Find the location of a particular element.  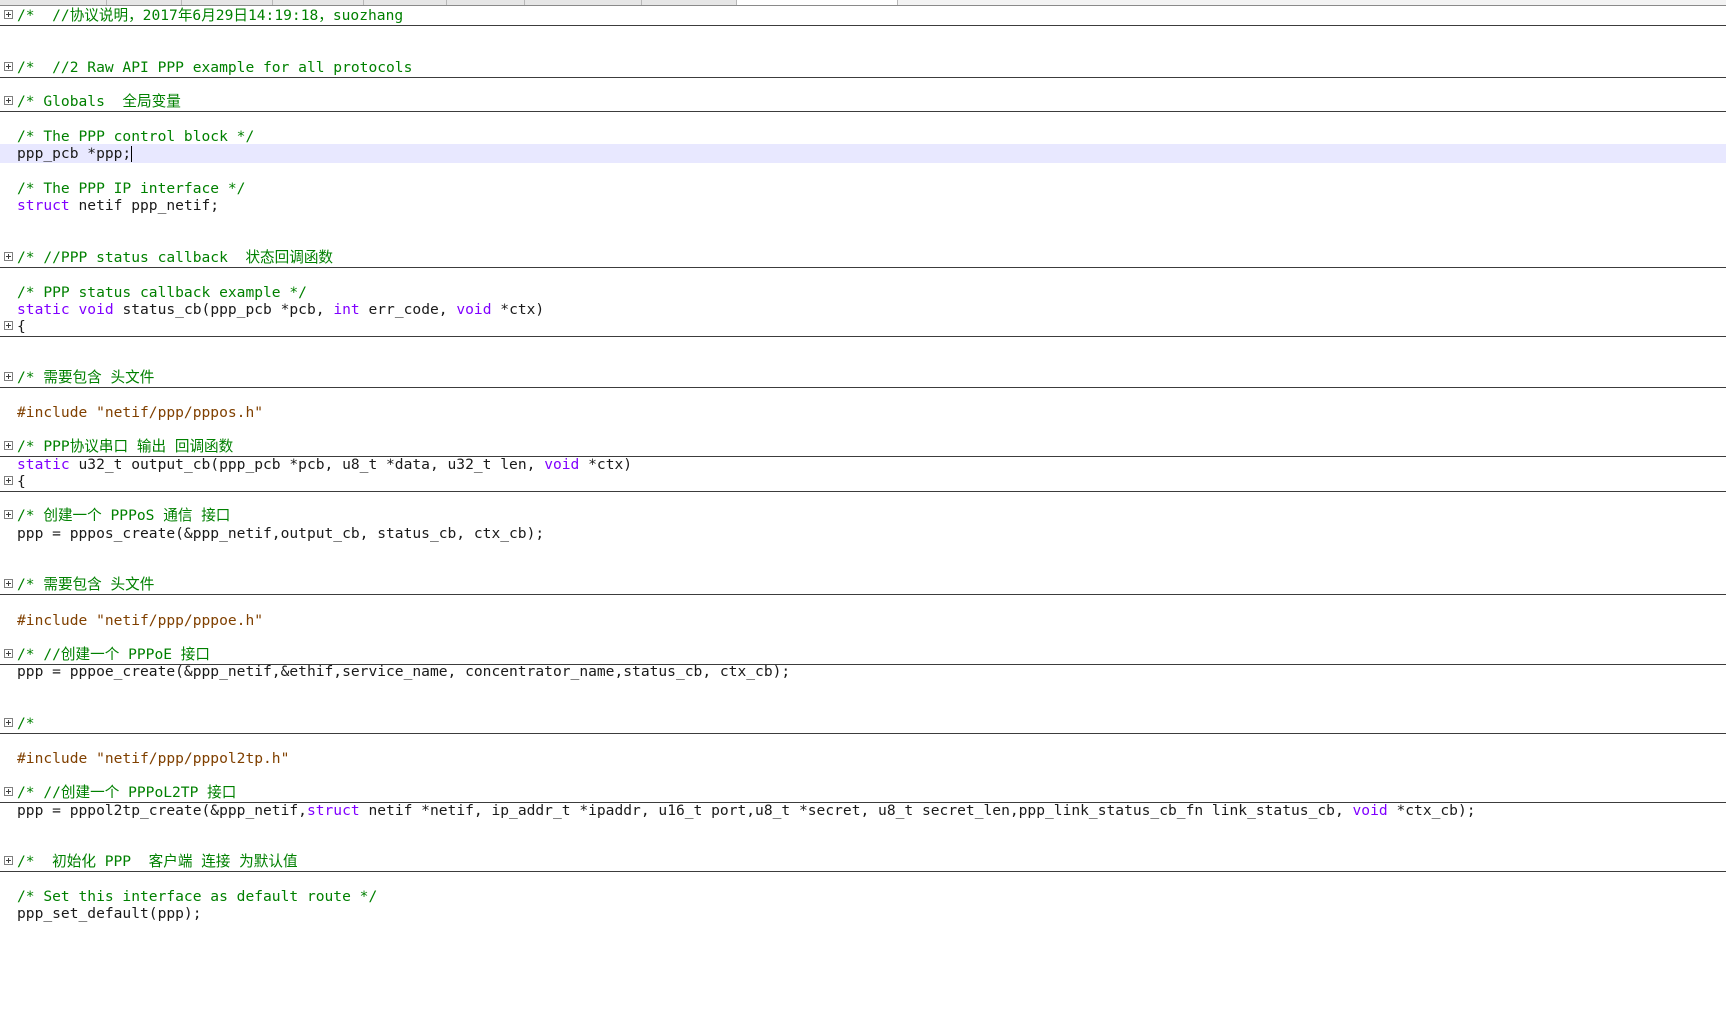

code-text: /* PPP协议串口 输出 回调函数 is located at coordinates (125, 446).